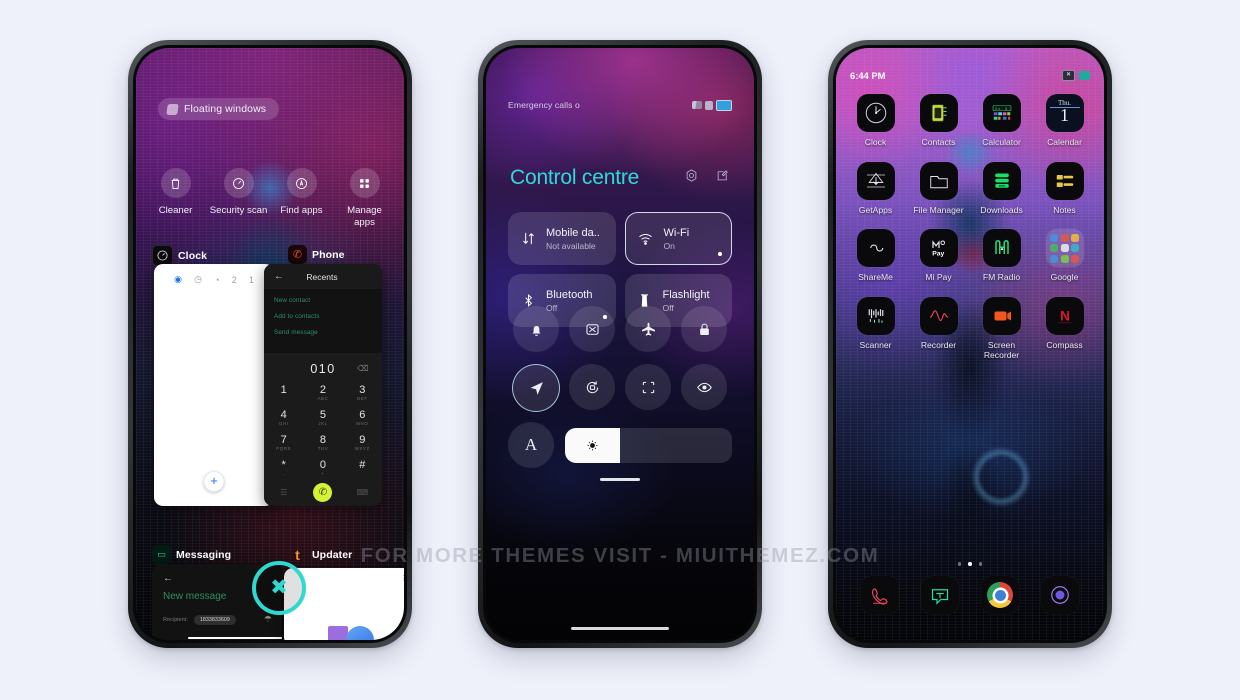 The height and width of the screenshot is (700, 1240). I want to click on keypad-sub: TUV, so click(323, 448).